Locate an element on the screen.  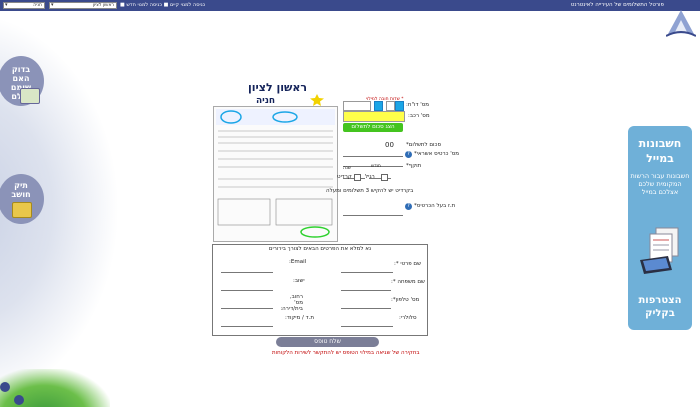
laptop-documents-icon is located at coordinates (659, 250).